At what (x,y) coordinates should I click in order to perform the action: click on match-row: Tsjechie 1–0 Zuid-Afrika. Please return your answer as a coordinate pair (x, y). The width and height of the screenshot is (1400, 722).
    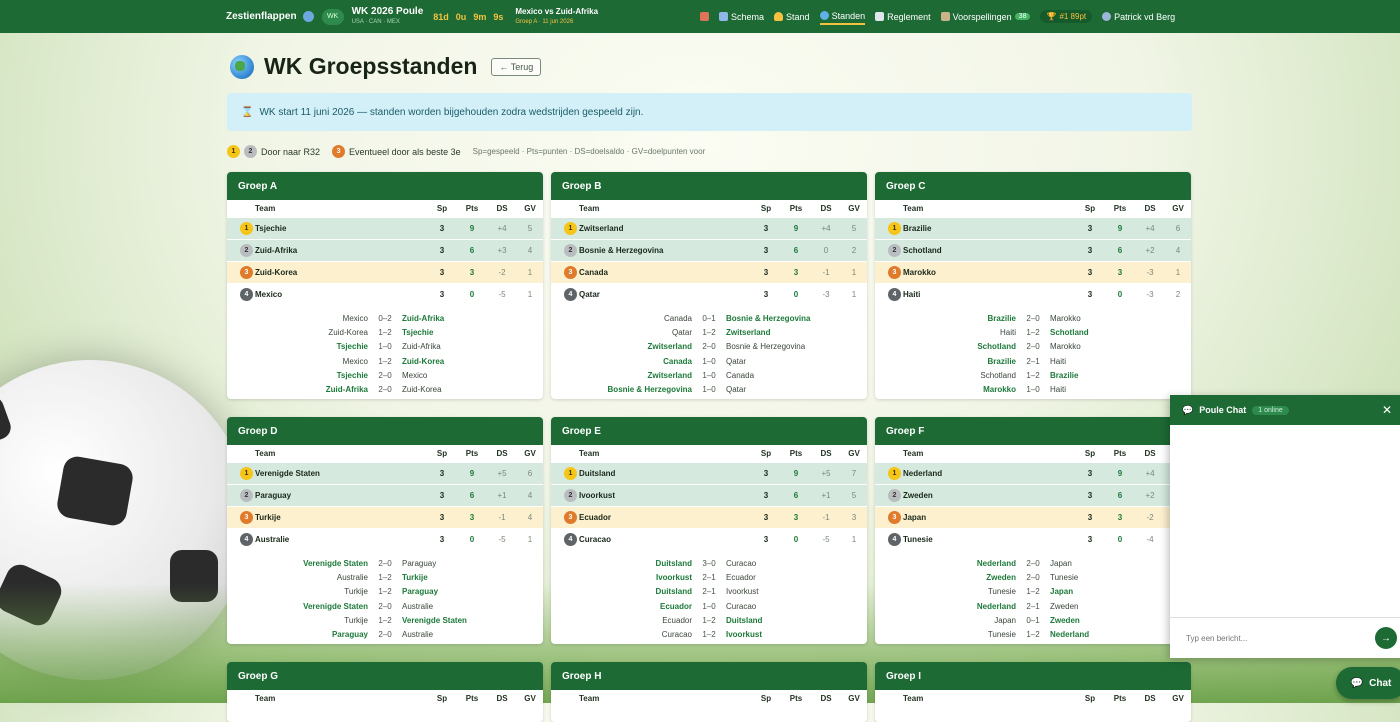
    Looking at the image, I should click on (385, 347).